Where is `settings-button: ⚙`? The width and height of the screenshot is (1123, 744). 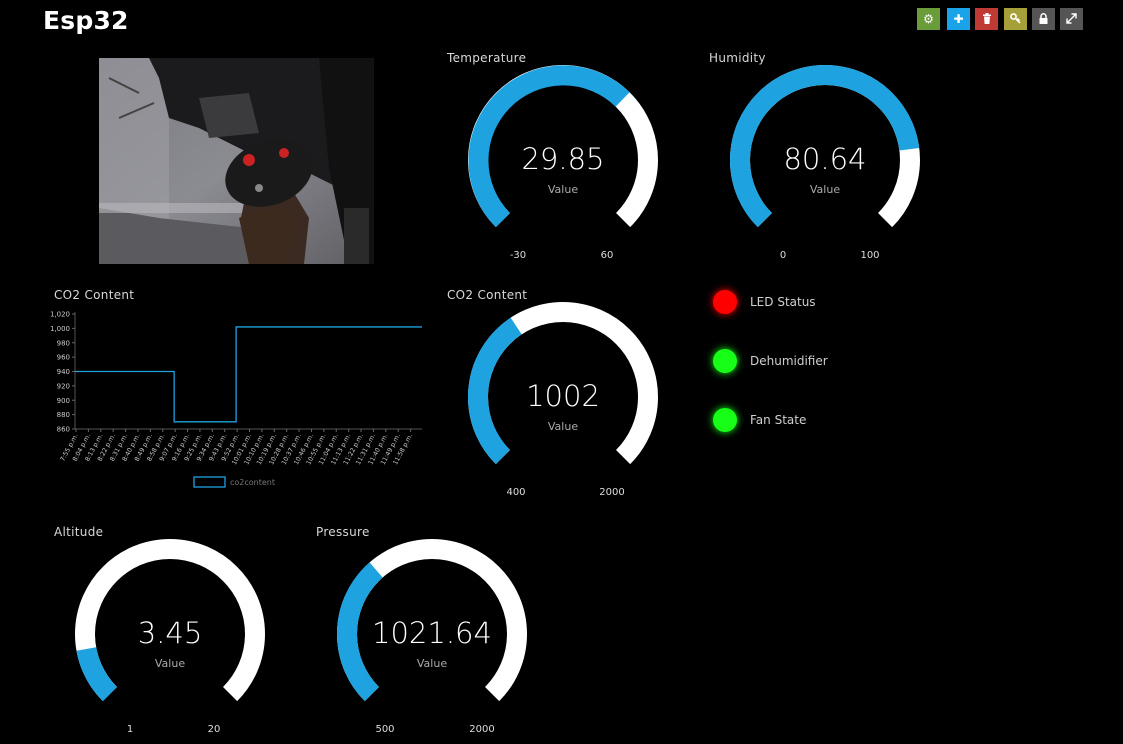
settings-button: ⚙ is located at coordinates (928, 19).